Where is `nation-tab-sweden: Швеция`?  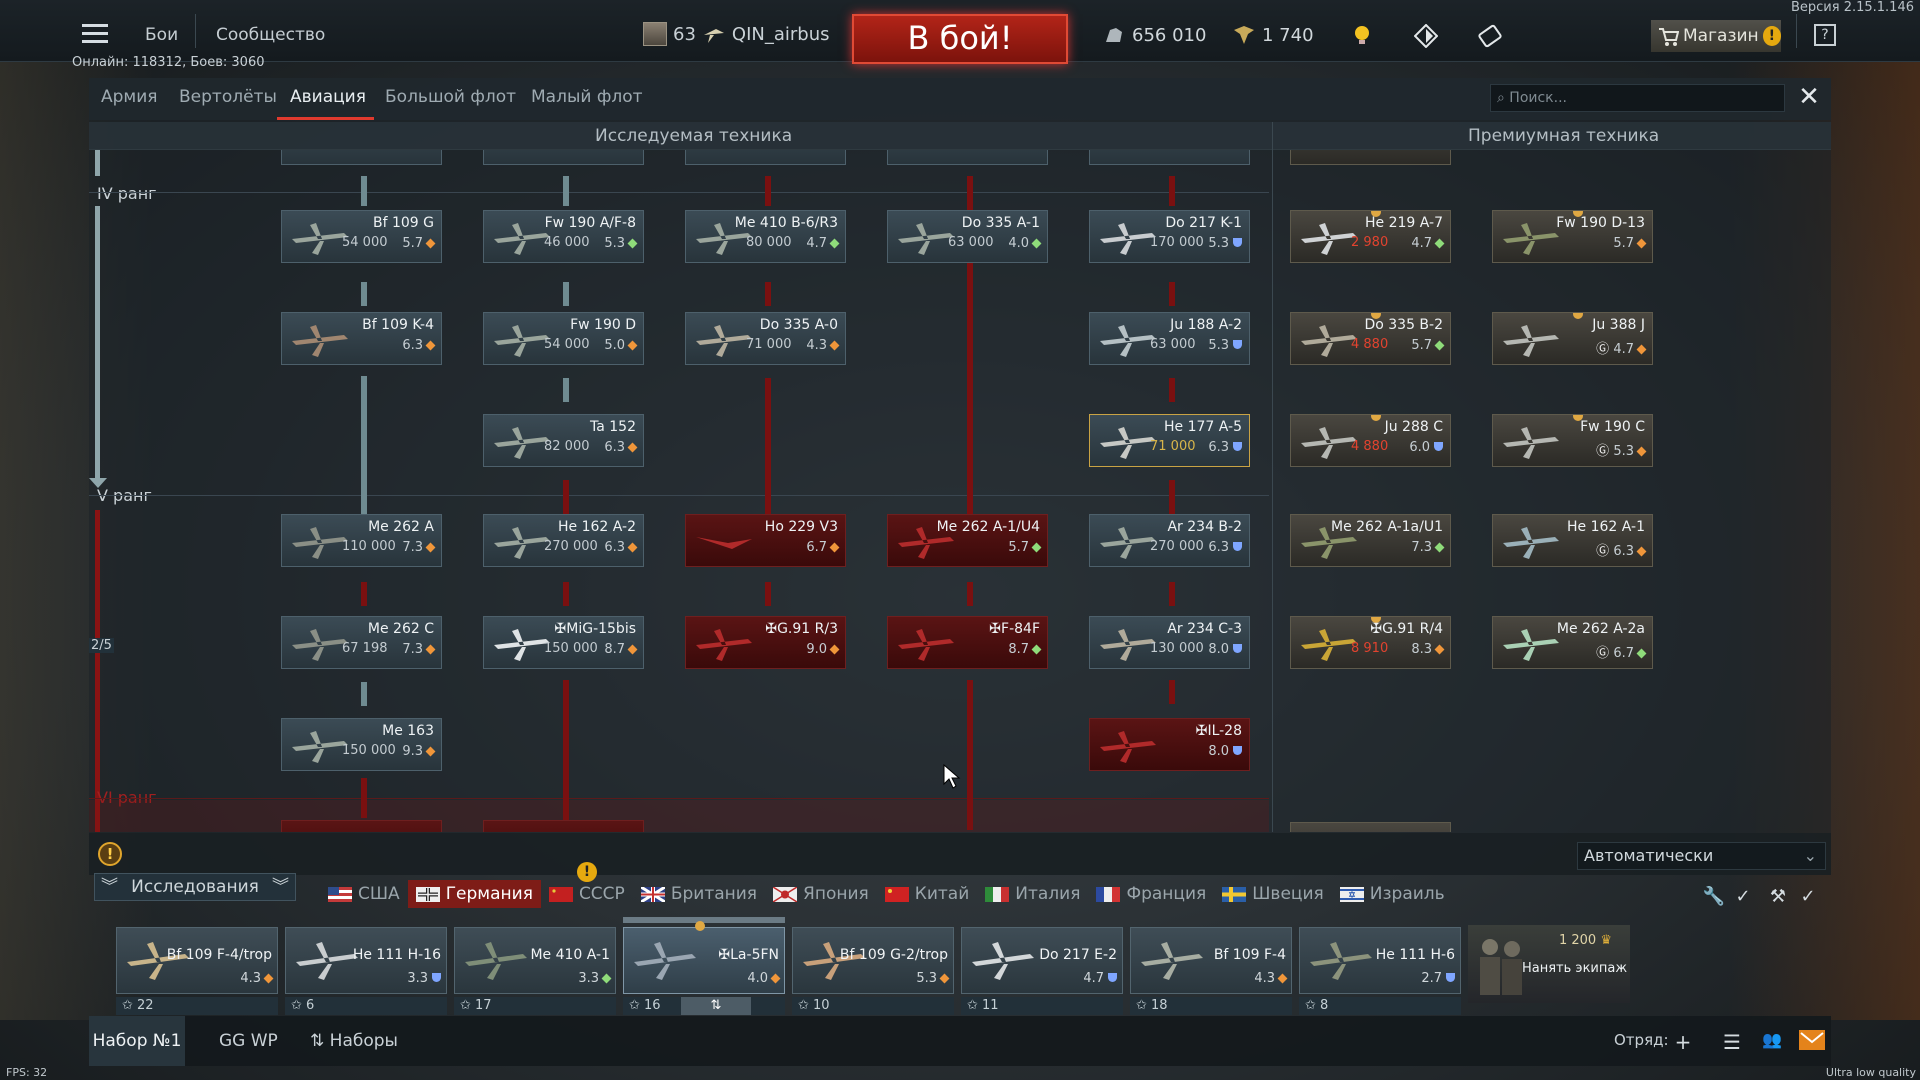
nation-tab-sweden: Швеция is located at coordinates (1273, 894).